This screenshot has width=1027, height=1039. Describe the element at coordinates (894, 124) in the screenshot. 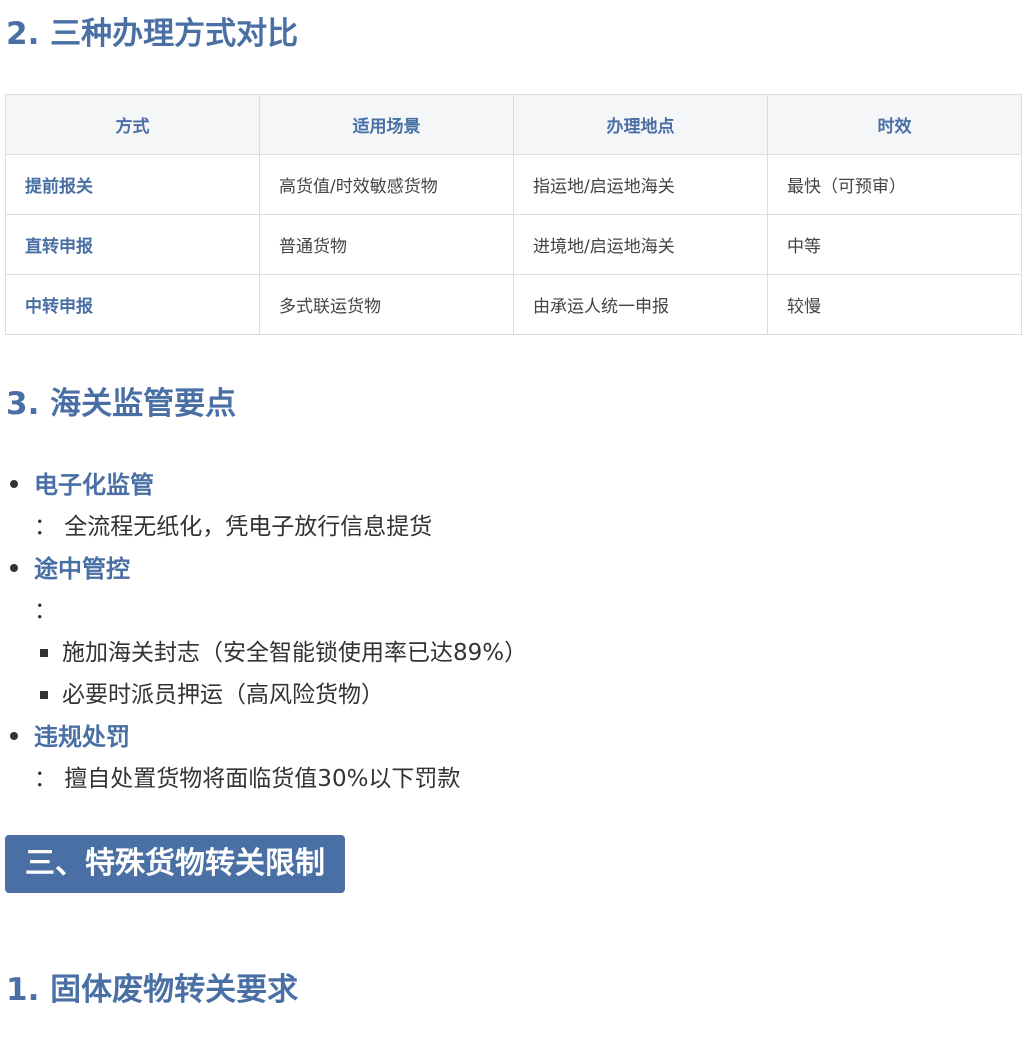

I see `column-header-timeliness: 时效` at that location.